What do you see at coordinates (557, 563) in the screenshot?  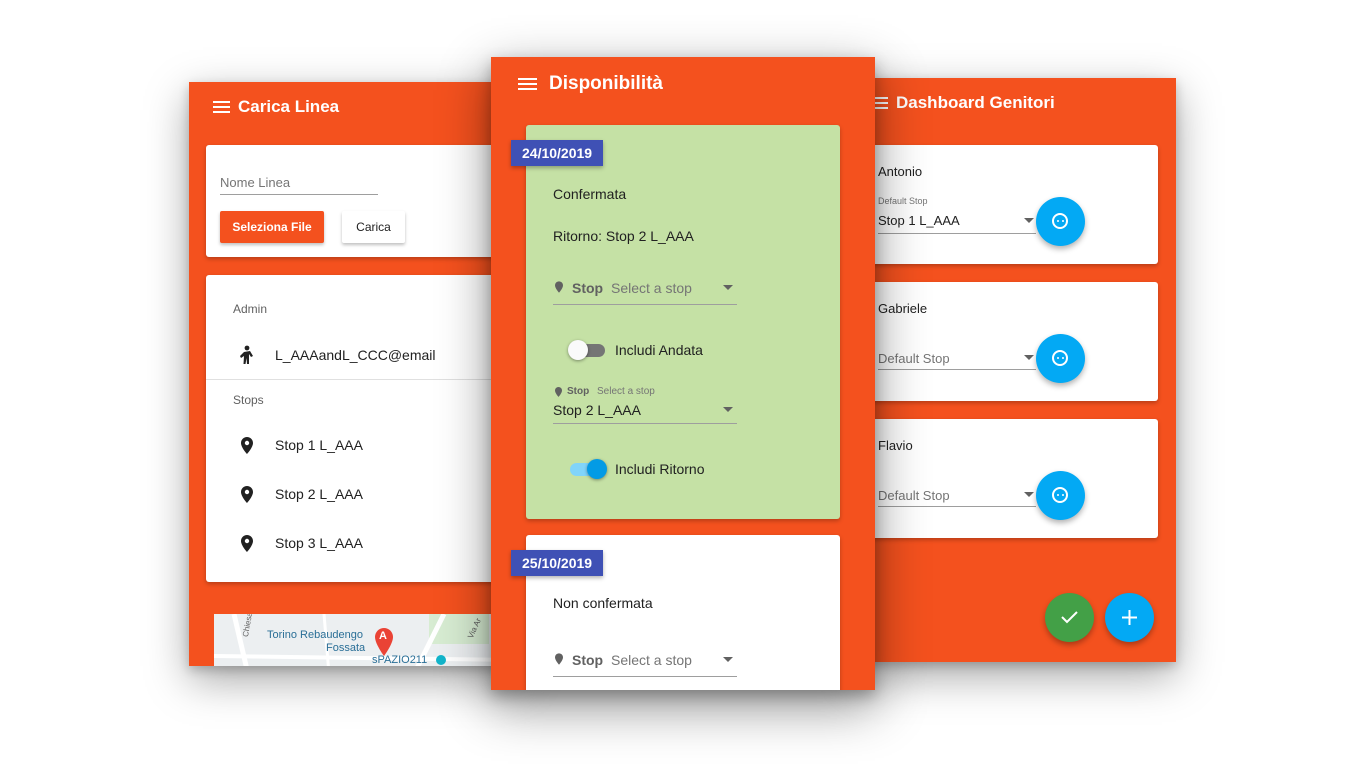 I see `date-badge: 25/10/2019` at bounding box center [557, 563].